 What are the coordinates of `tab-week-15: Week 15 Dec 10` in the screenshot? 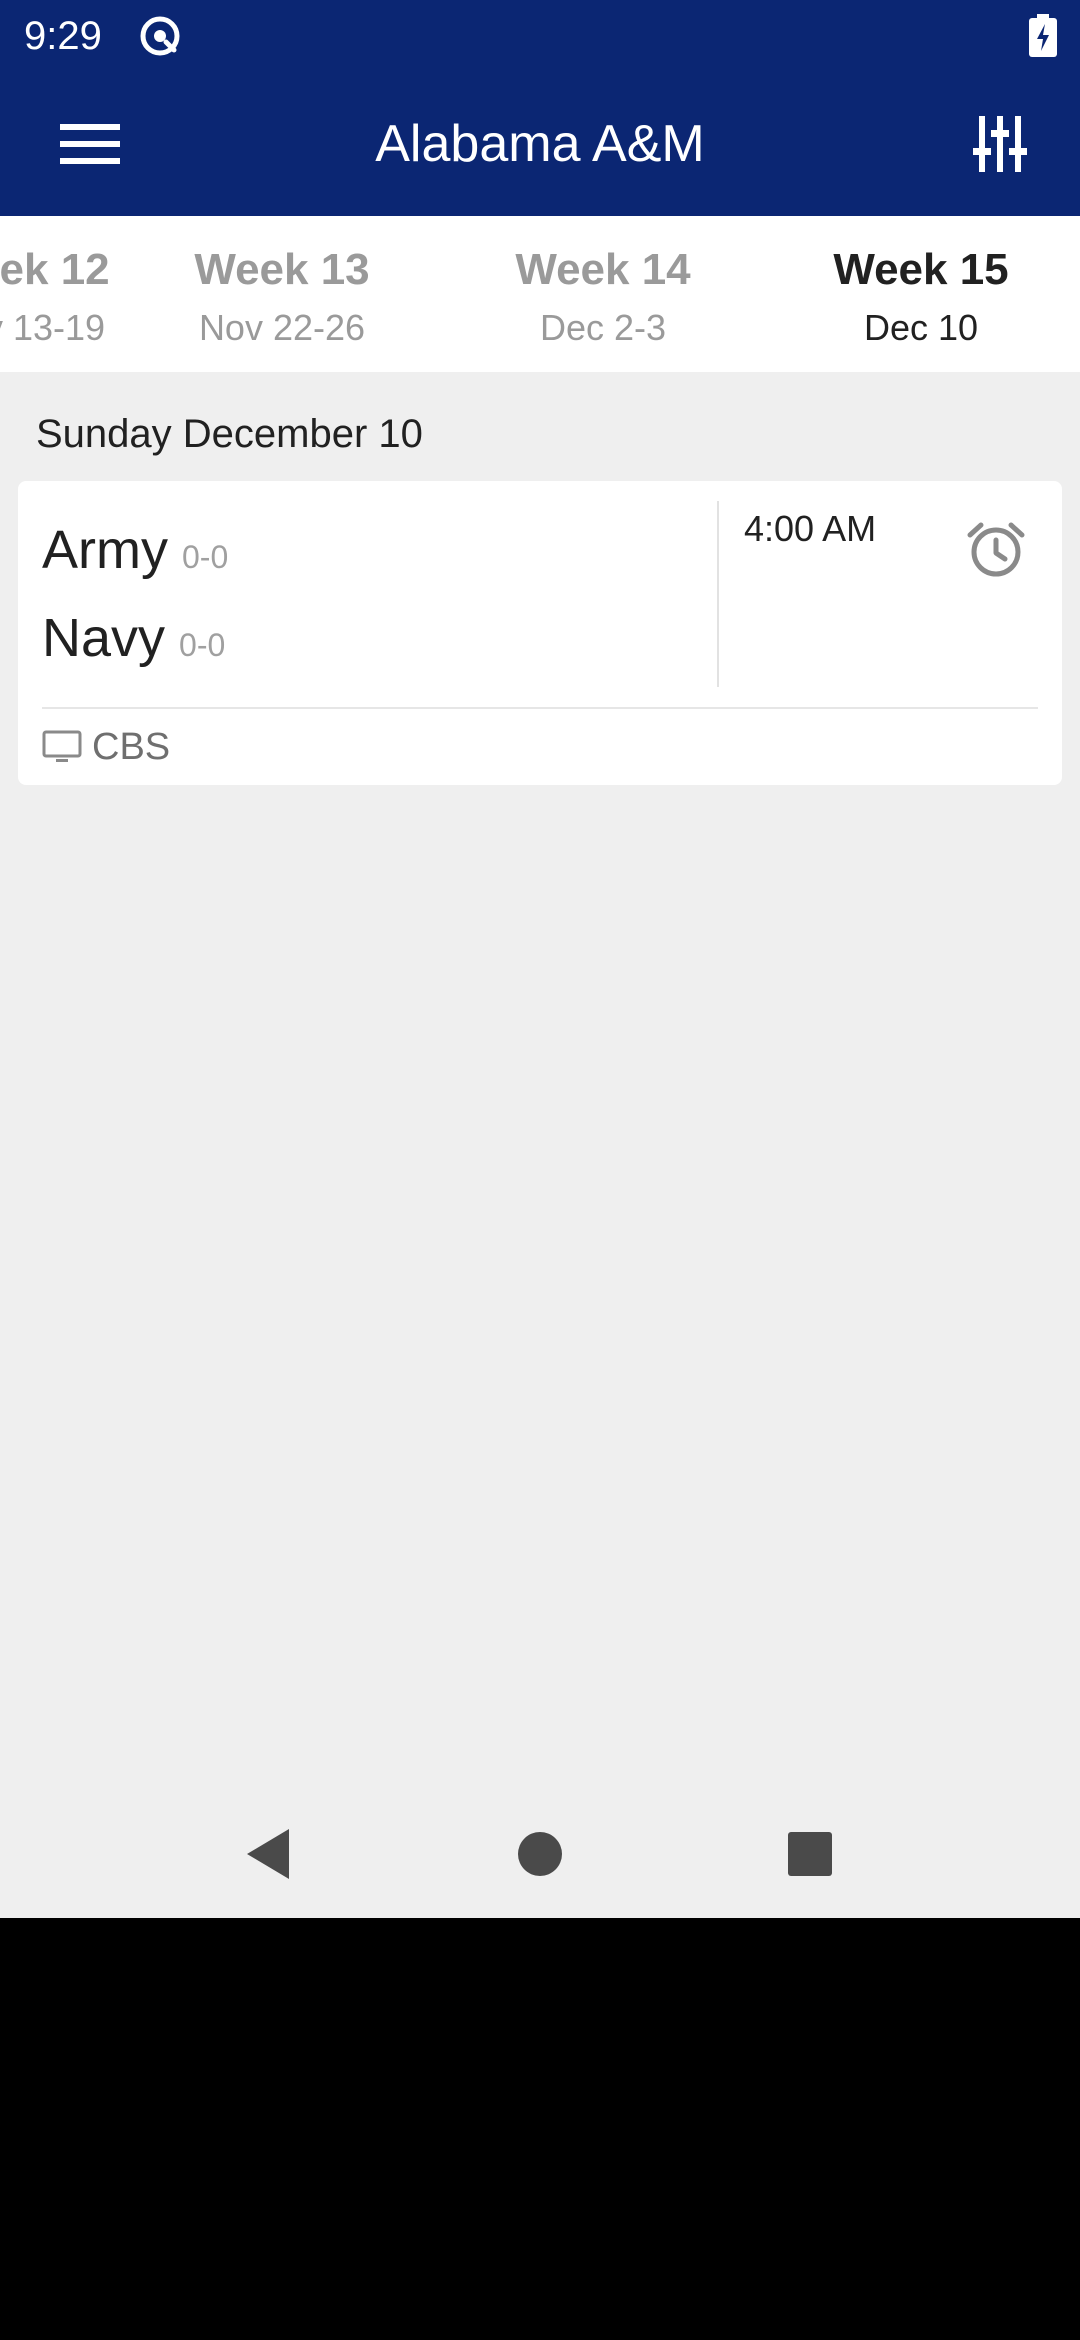 It's located at (920, 294).